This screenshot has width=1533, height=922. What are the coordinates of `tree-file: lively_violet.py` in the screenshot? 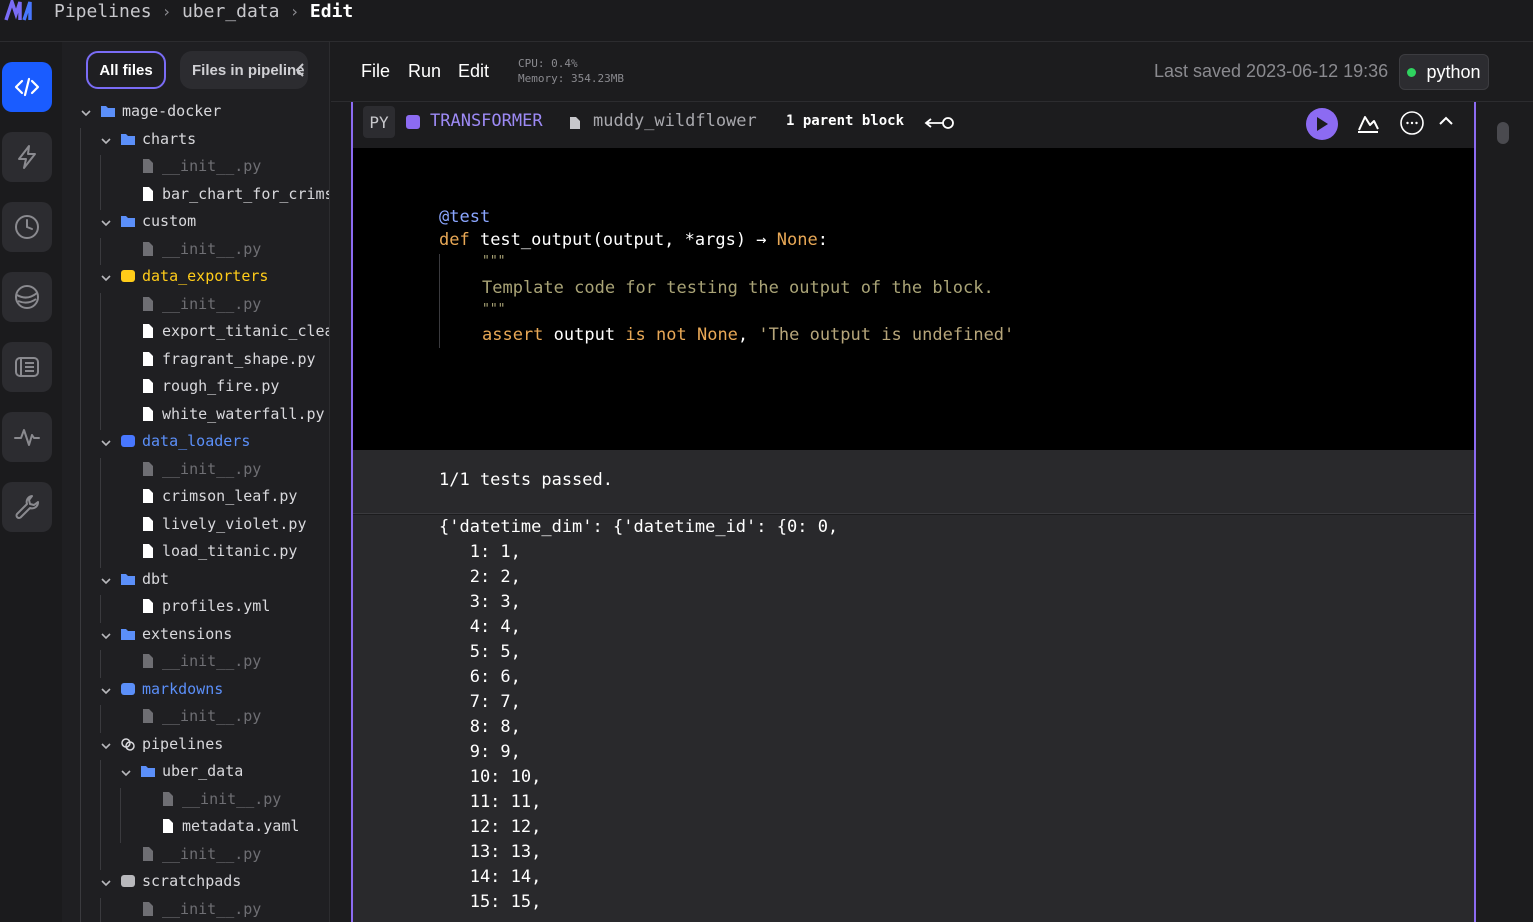 It's located at (223, 524).